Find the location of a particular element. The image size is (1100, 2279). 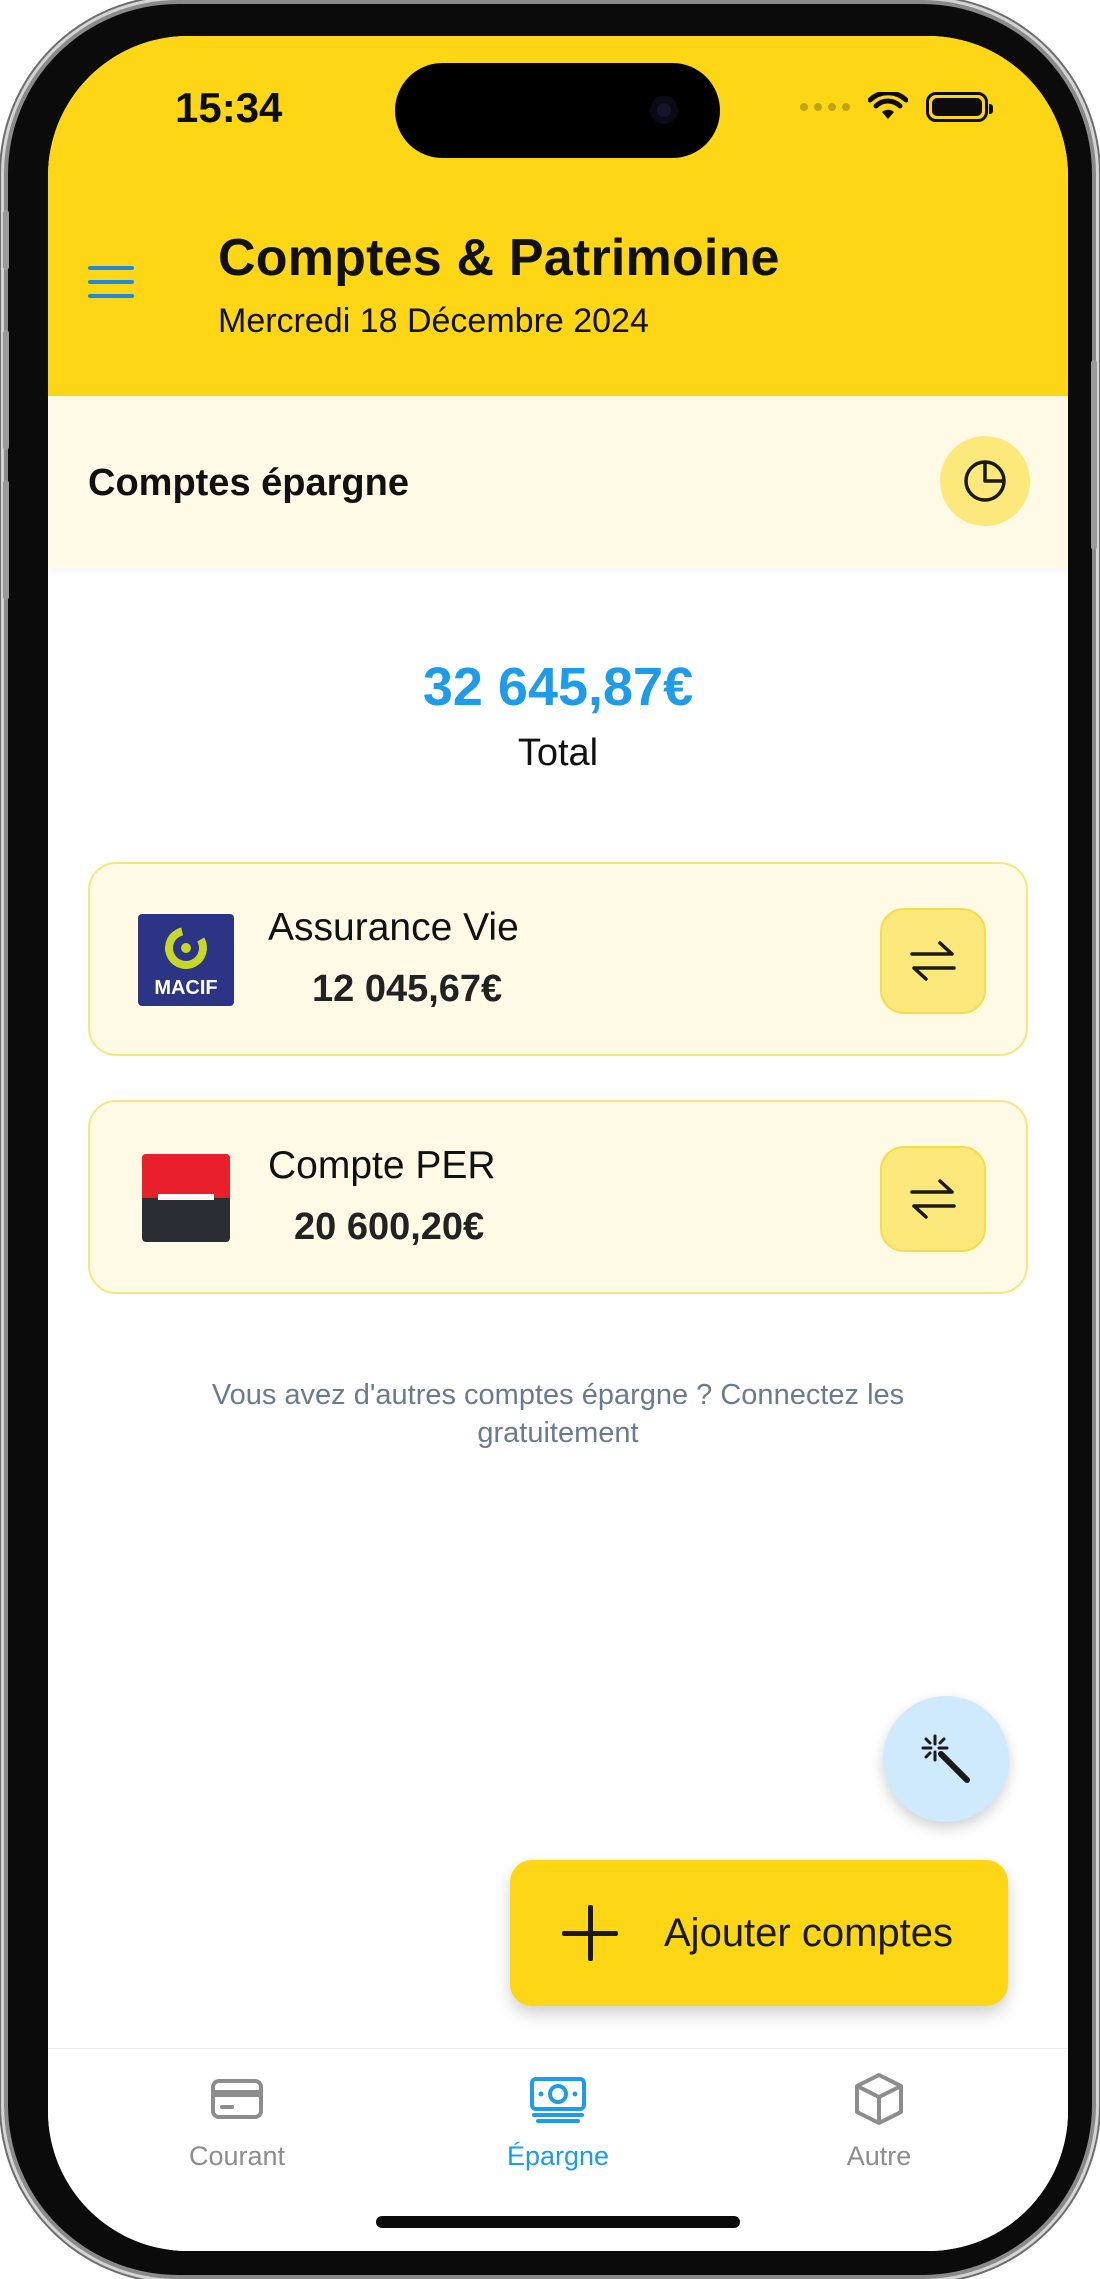

volume-down-button is located at coordinates (6, 540).